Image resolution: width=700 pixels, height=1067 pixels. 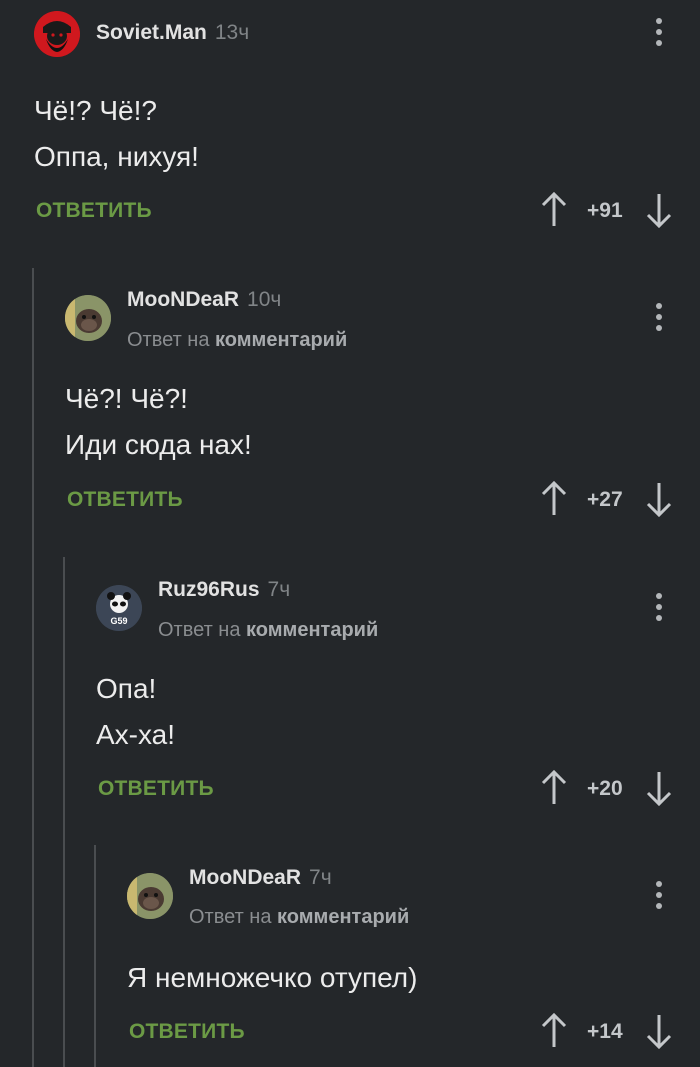 What do you see at coordinates (119, 608) in the screenshot?
I see `panda-avatar-icon: G59` at bounding box center [119, 608].